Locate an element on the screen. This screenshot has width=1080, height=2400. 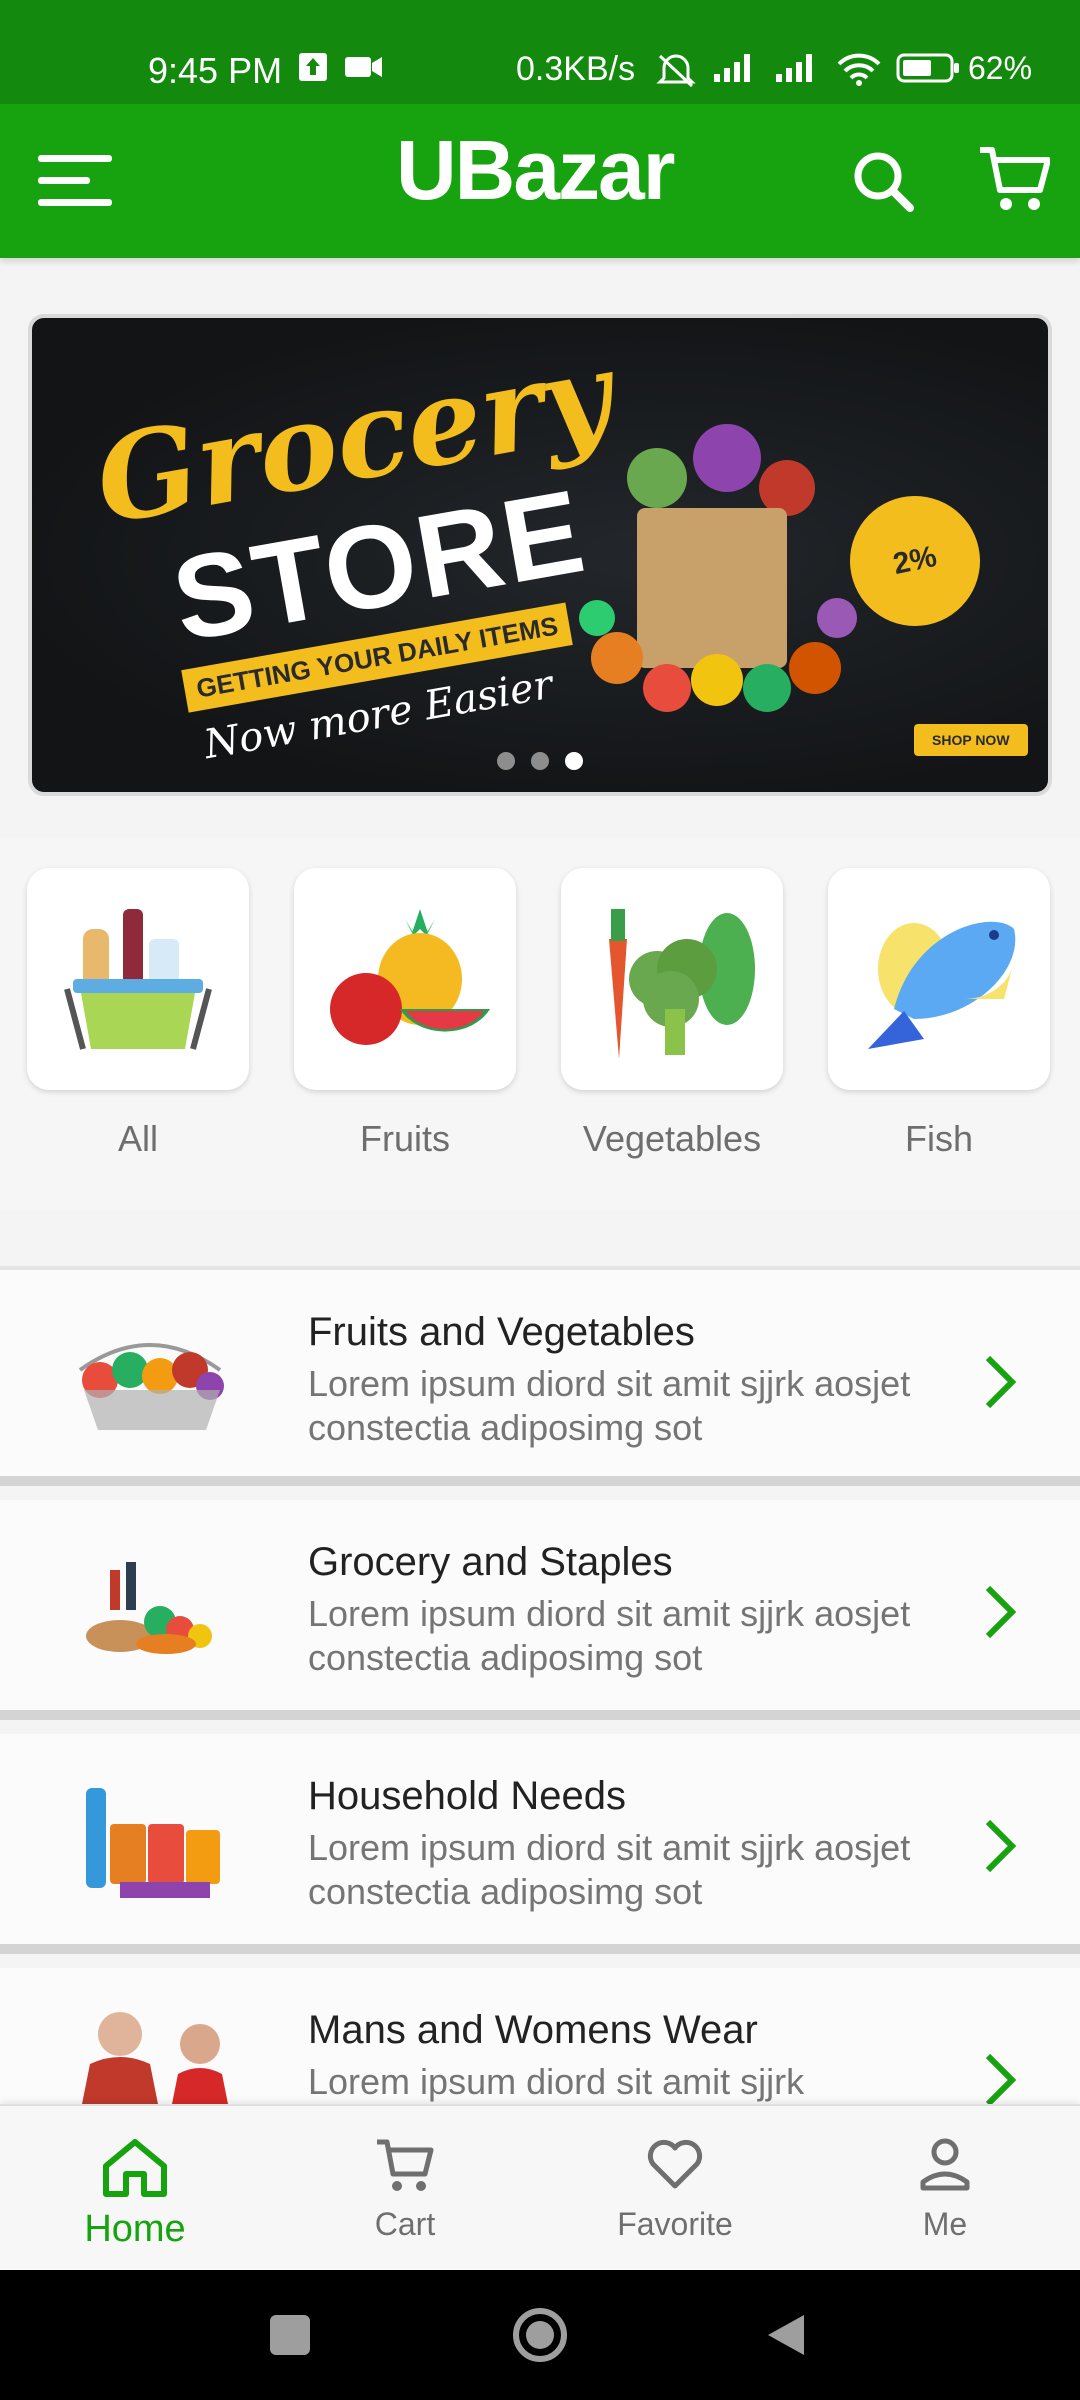
search-button is located at coordinates (883, 181).